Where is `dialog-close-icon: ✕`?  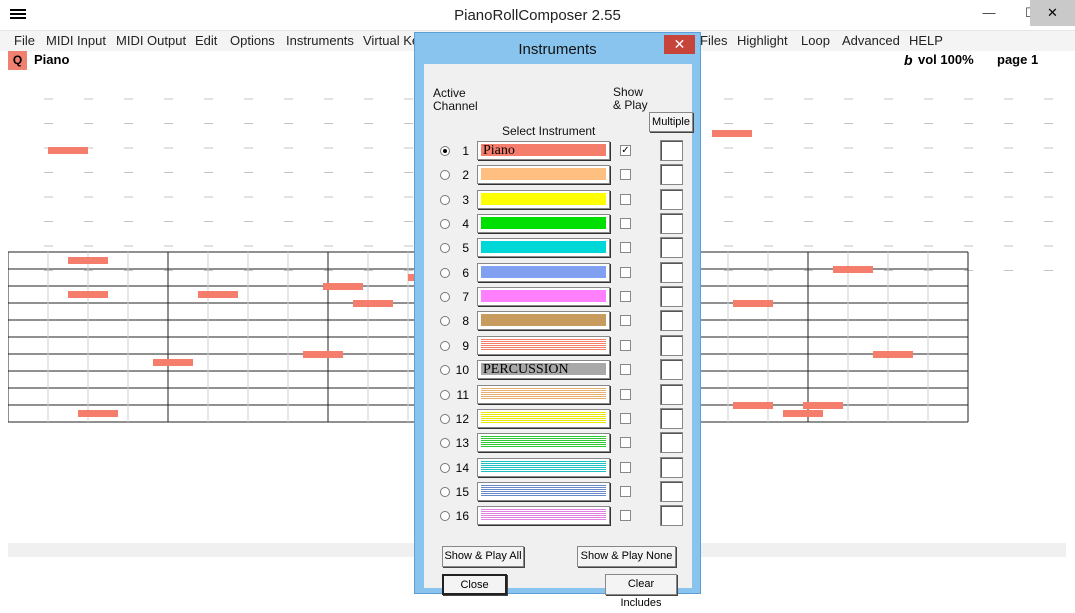 dialog-close-icon: ✕ is located at coordinates (679, 44).